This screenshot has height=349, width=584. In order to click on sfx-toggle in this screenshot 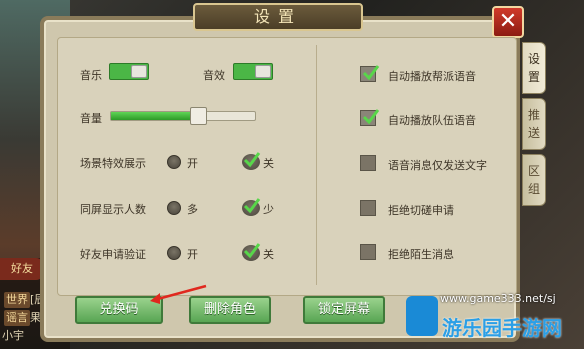, I will do `click(253, 71)`.